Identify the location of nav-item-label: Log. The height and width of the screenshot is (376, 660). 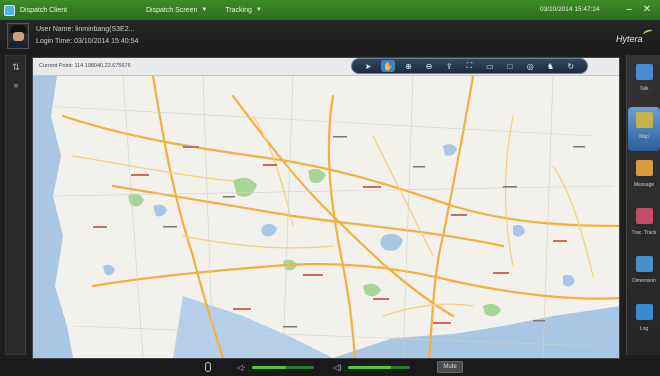
(644, 329).